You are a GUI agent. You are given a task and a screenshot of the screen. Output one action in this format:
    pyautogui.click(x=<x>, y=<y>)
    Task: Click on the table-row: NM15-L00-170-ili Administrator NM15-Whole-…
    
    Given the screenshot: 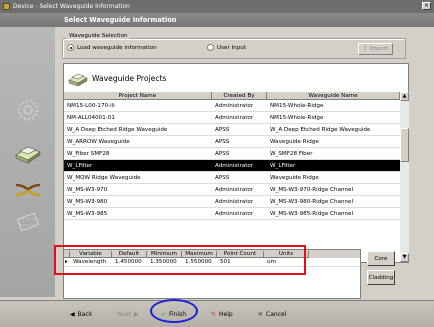 What is the action you would take?
    pyautogui.click(x=232, y=106)
    